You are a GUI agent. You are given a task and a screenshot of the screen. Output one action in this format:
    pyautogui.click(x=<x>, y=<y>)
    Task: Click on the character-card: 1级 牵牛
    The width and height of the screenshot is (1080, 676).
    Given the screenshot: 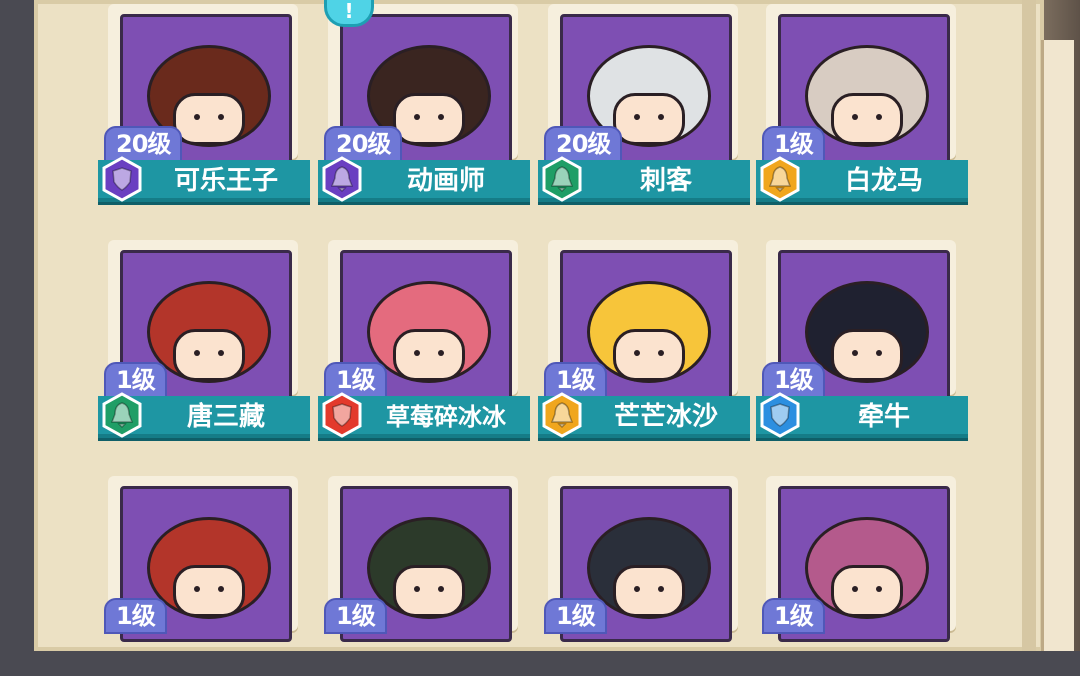 What is the action you would take?
    pyautogui.click(x=862, y=340)
    